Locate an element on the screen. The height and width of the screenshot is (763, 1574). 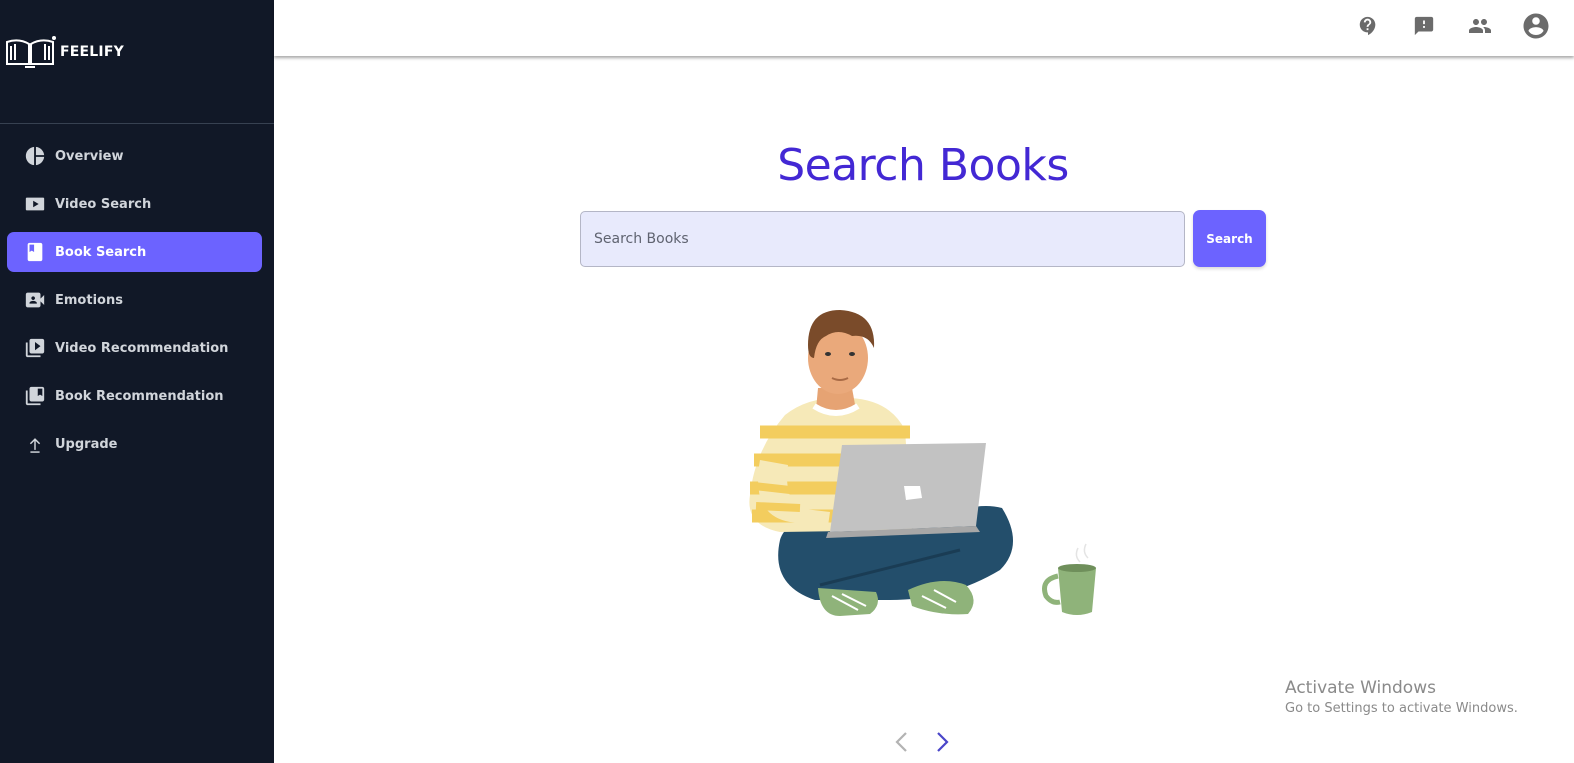
sidebar-item-video-recommendation: Video Recommendation is located at coordinates (134, 348).